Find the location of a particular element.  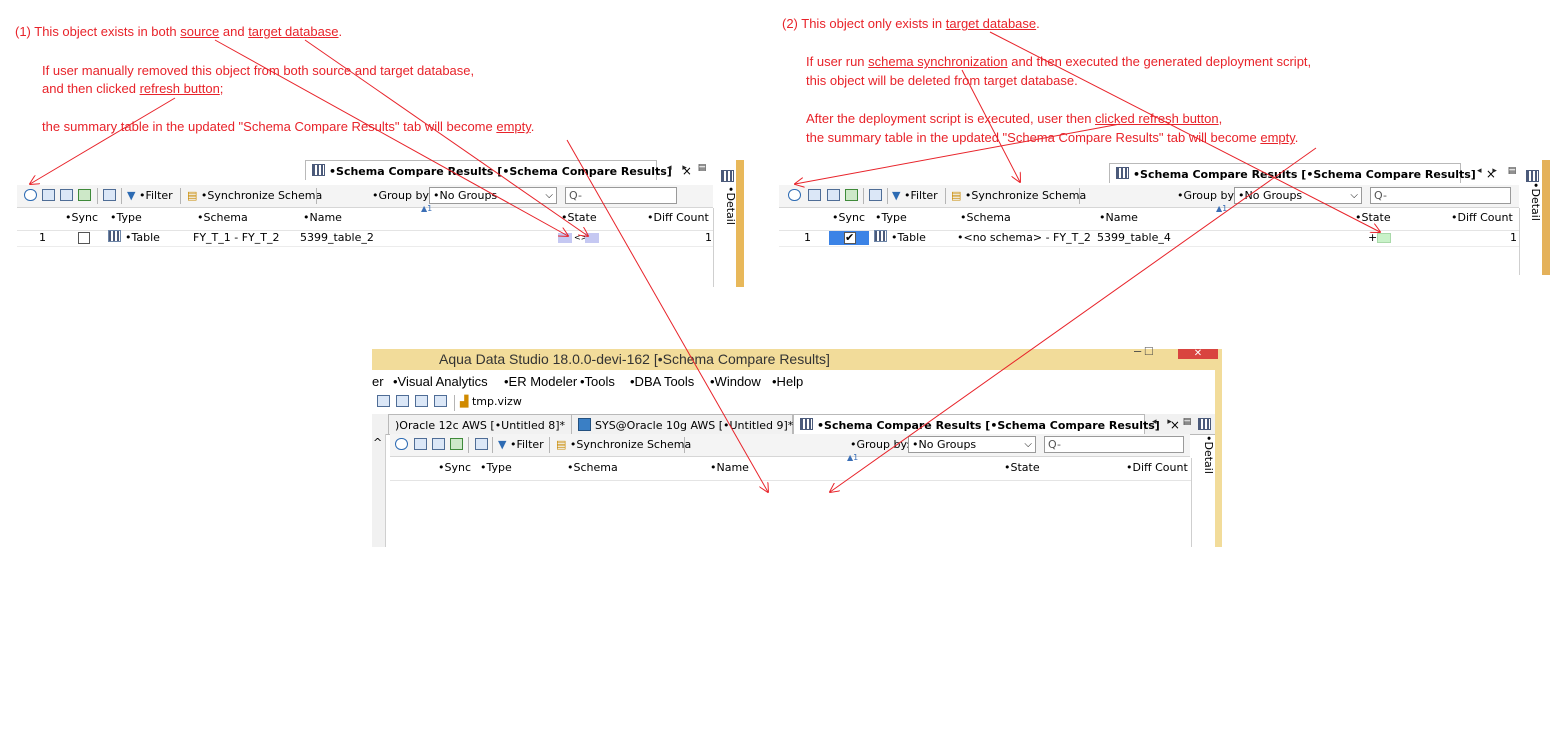

collapse-up-icon: ^ is located at coordinates (377, 442).